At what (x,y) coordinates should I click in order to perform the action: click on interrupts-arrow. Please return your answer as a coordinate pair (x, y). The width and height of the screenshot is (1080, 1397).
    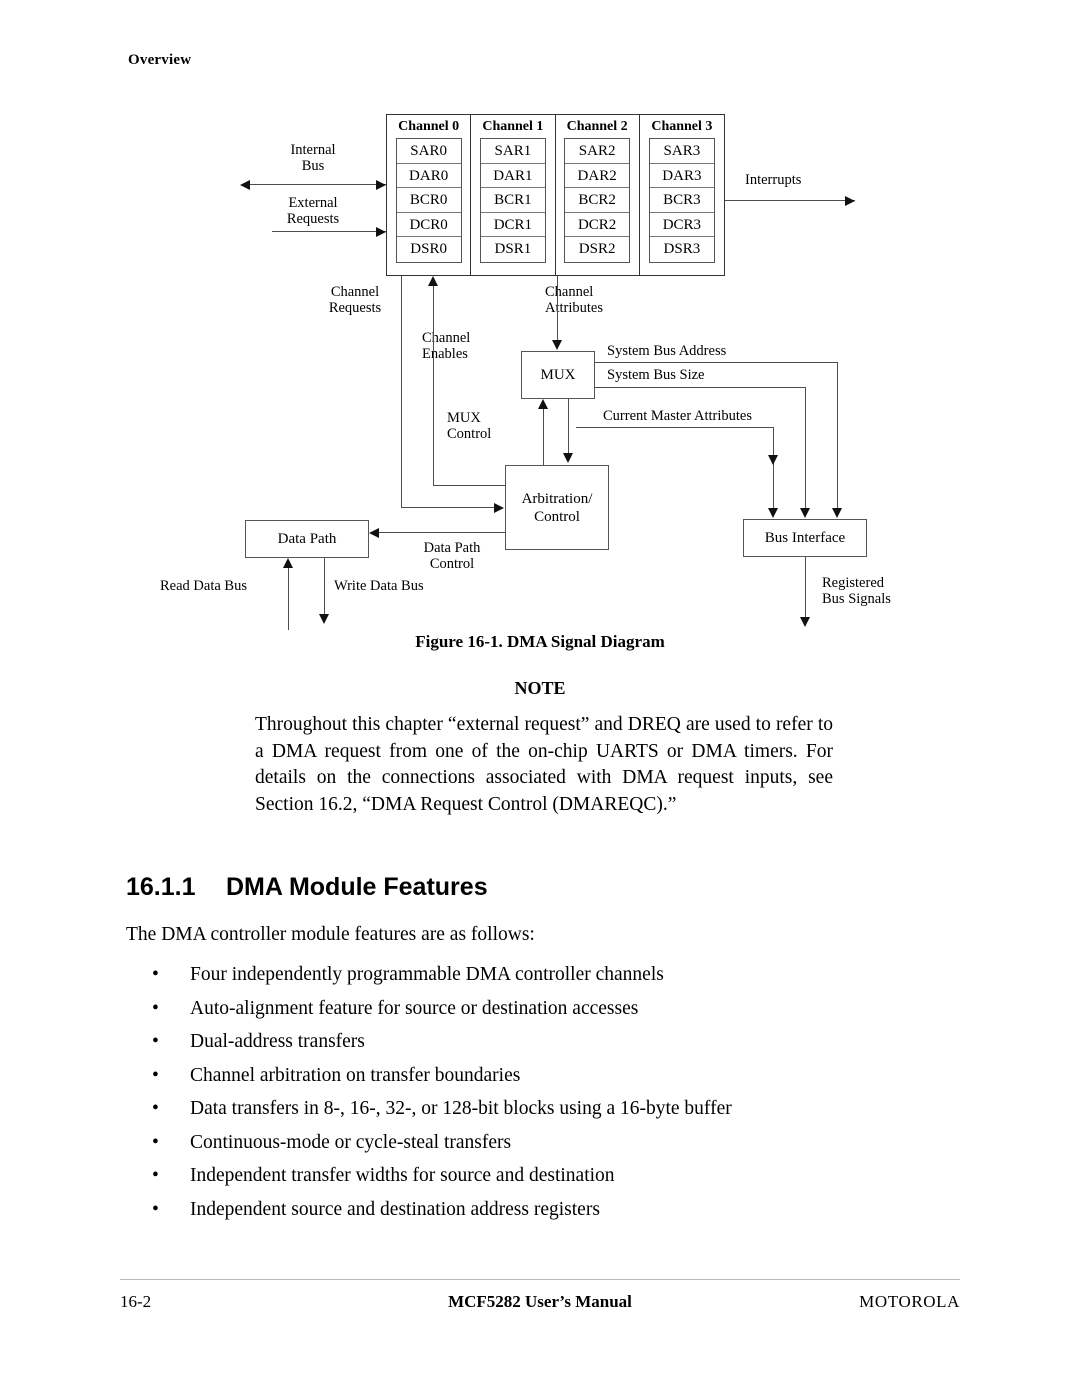
    Looking at the image, I should click on (850, 201).